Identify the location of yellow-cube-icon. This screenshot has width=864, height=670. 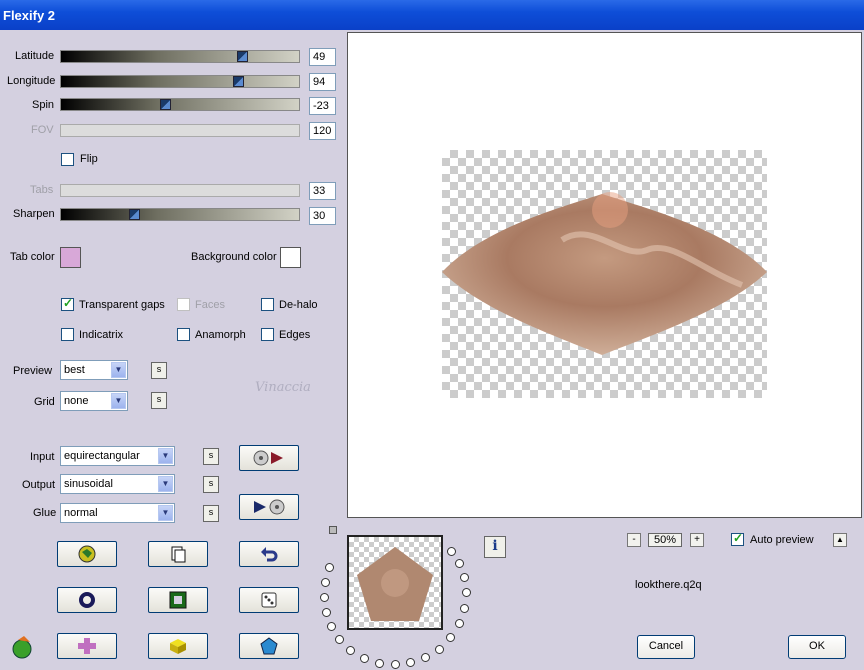
(178, 646).